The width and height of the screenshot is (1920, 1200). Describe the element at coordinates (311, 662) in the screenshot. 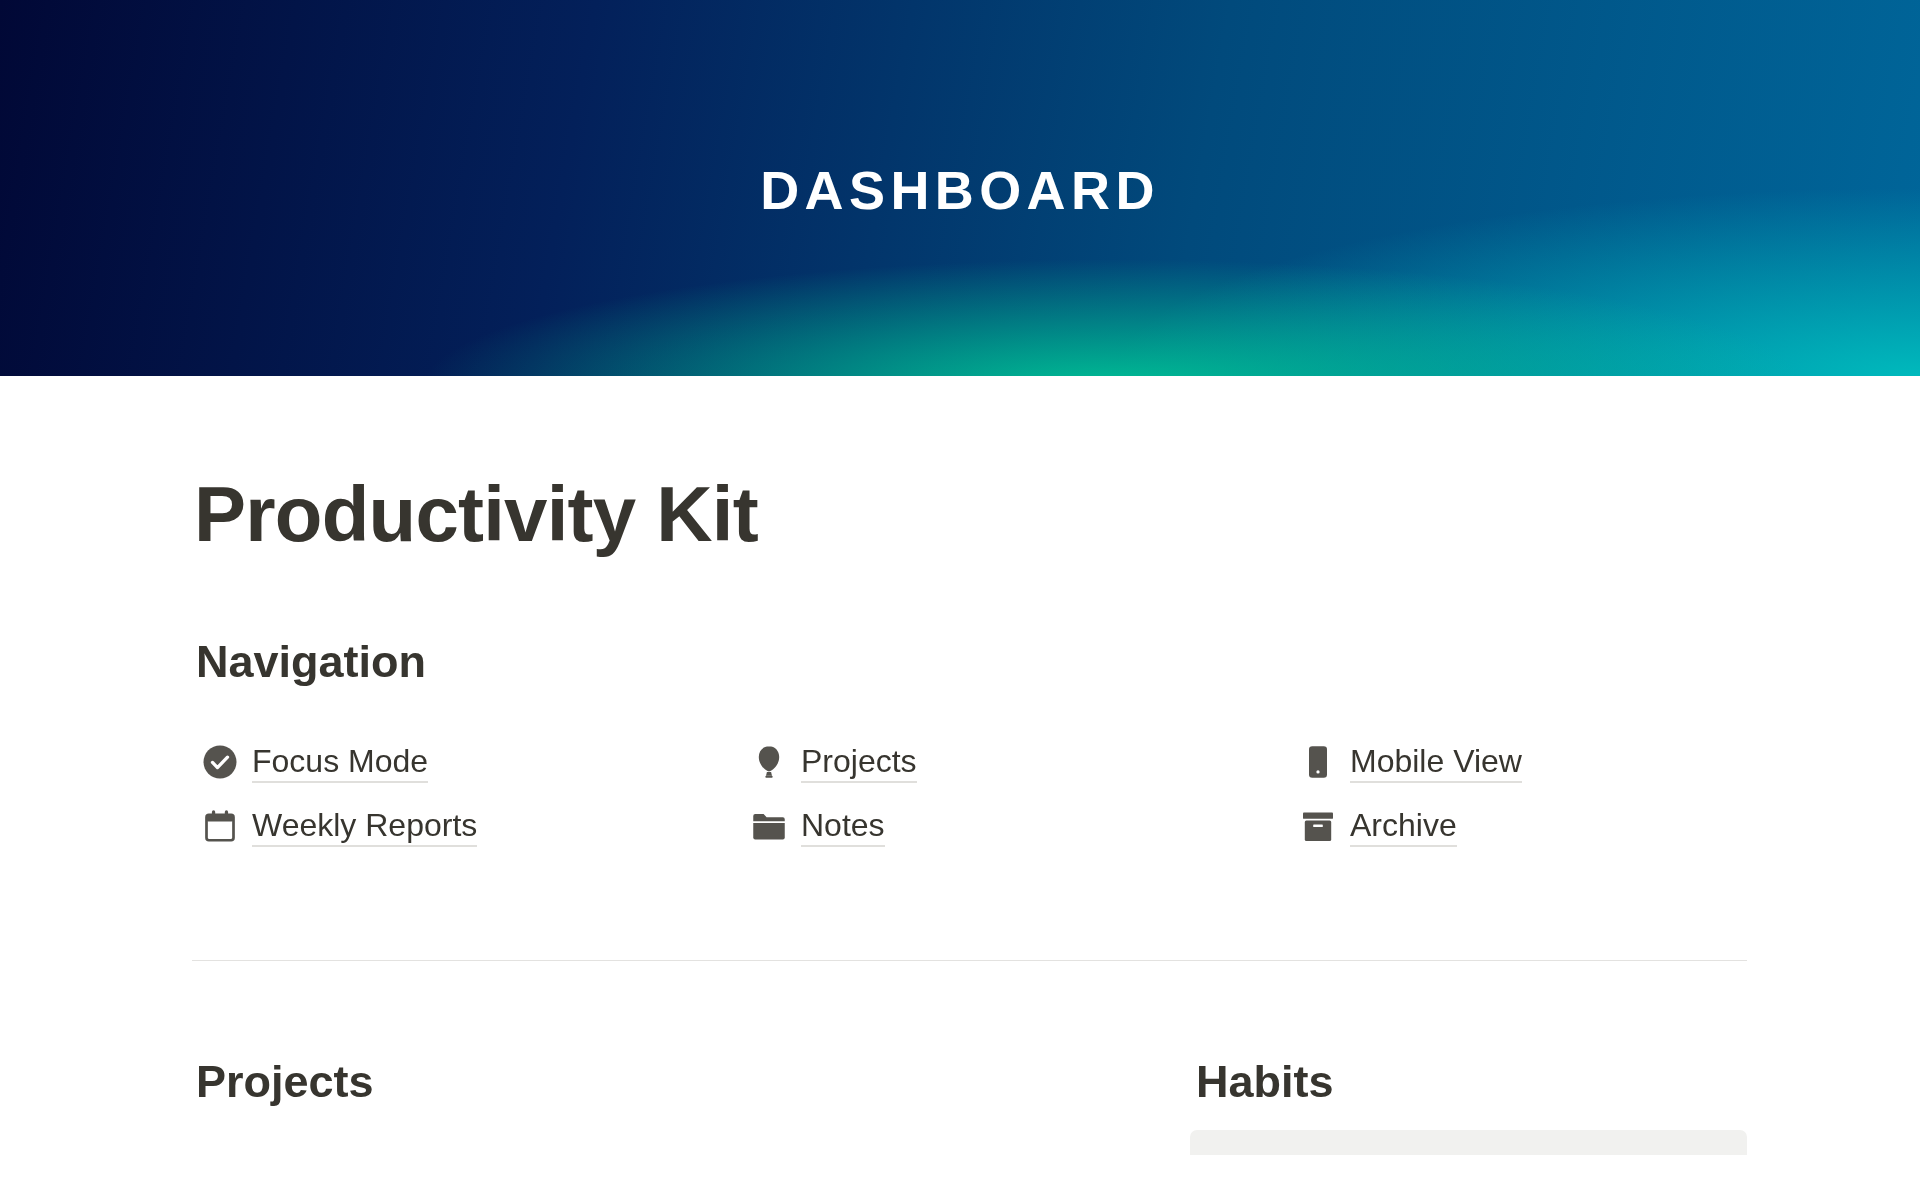

I see `section-heading: Navigation` at that location.